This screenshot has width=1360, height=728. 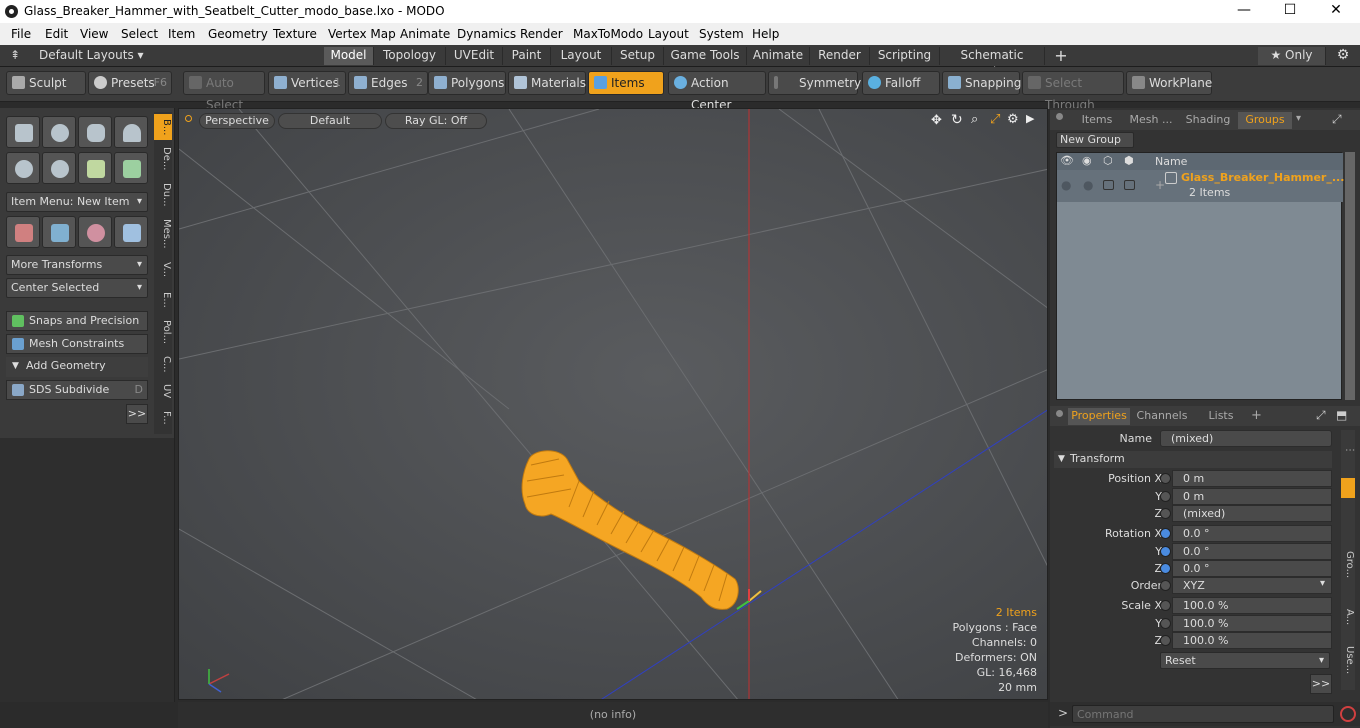 I want to click on shading-default-button: Default, so click(x=330, y=121).